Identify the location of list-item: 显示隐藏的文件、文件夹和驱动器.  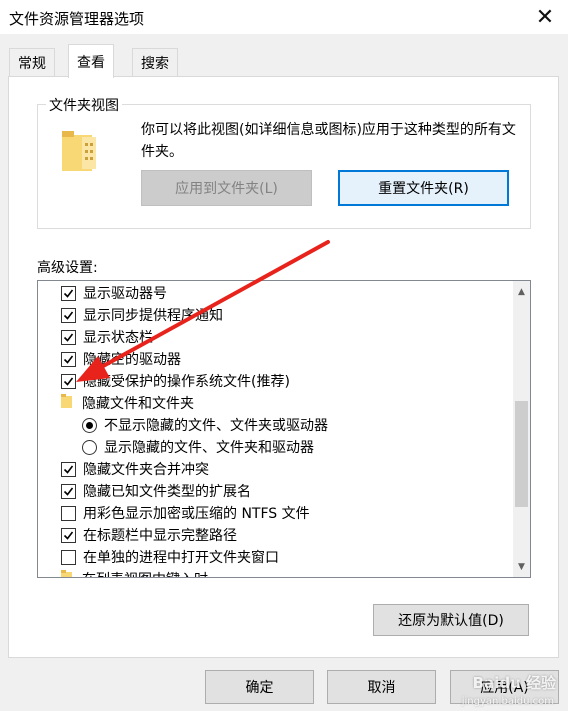
(306, 447).